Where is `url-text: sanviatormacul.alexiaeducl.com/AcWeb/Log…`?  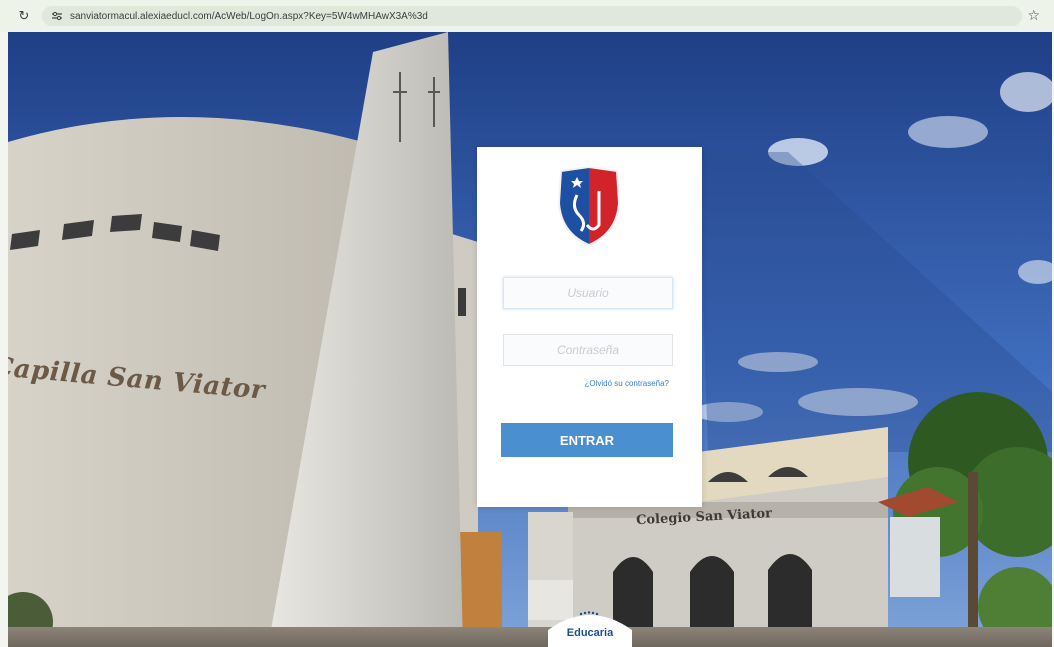 url-text: sanviatormacul.alexiaeducl.com/AcWeb/Log… is located at coordinates (249, 16).